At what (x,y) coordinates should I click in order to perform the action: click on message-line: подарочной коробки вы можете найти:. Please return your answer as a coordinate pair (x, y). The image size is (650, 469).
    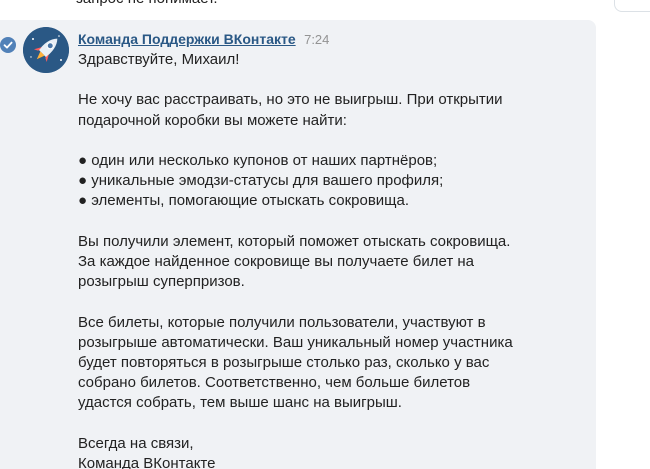
    Looking at the image, I should click on (212, 120).